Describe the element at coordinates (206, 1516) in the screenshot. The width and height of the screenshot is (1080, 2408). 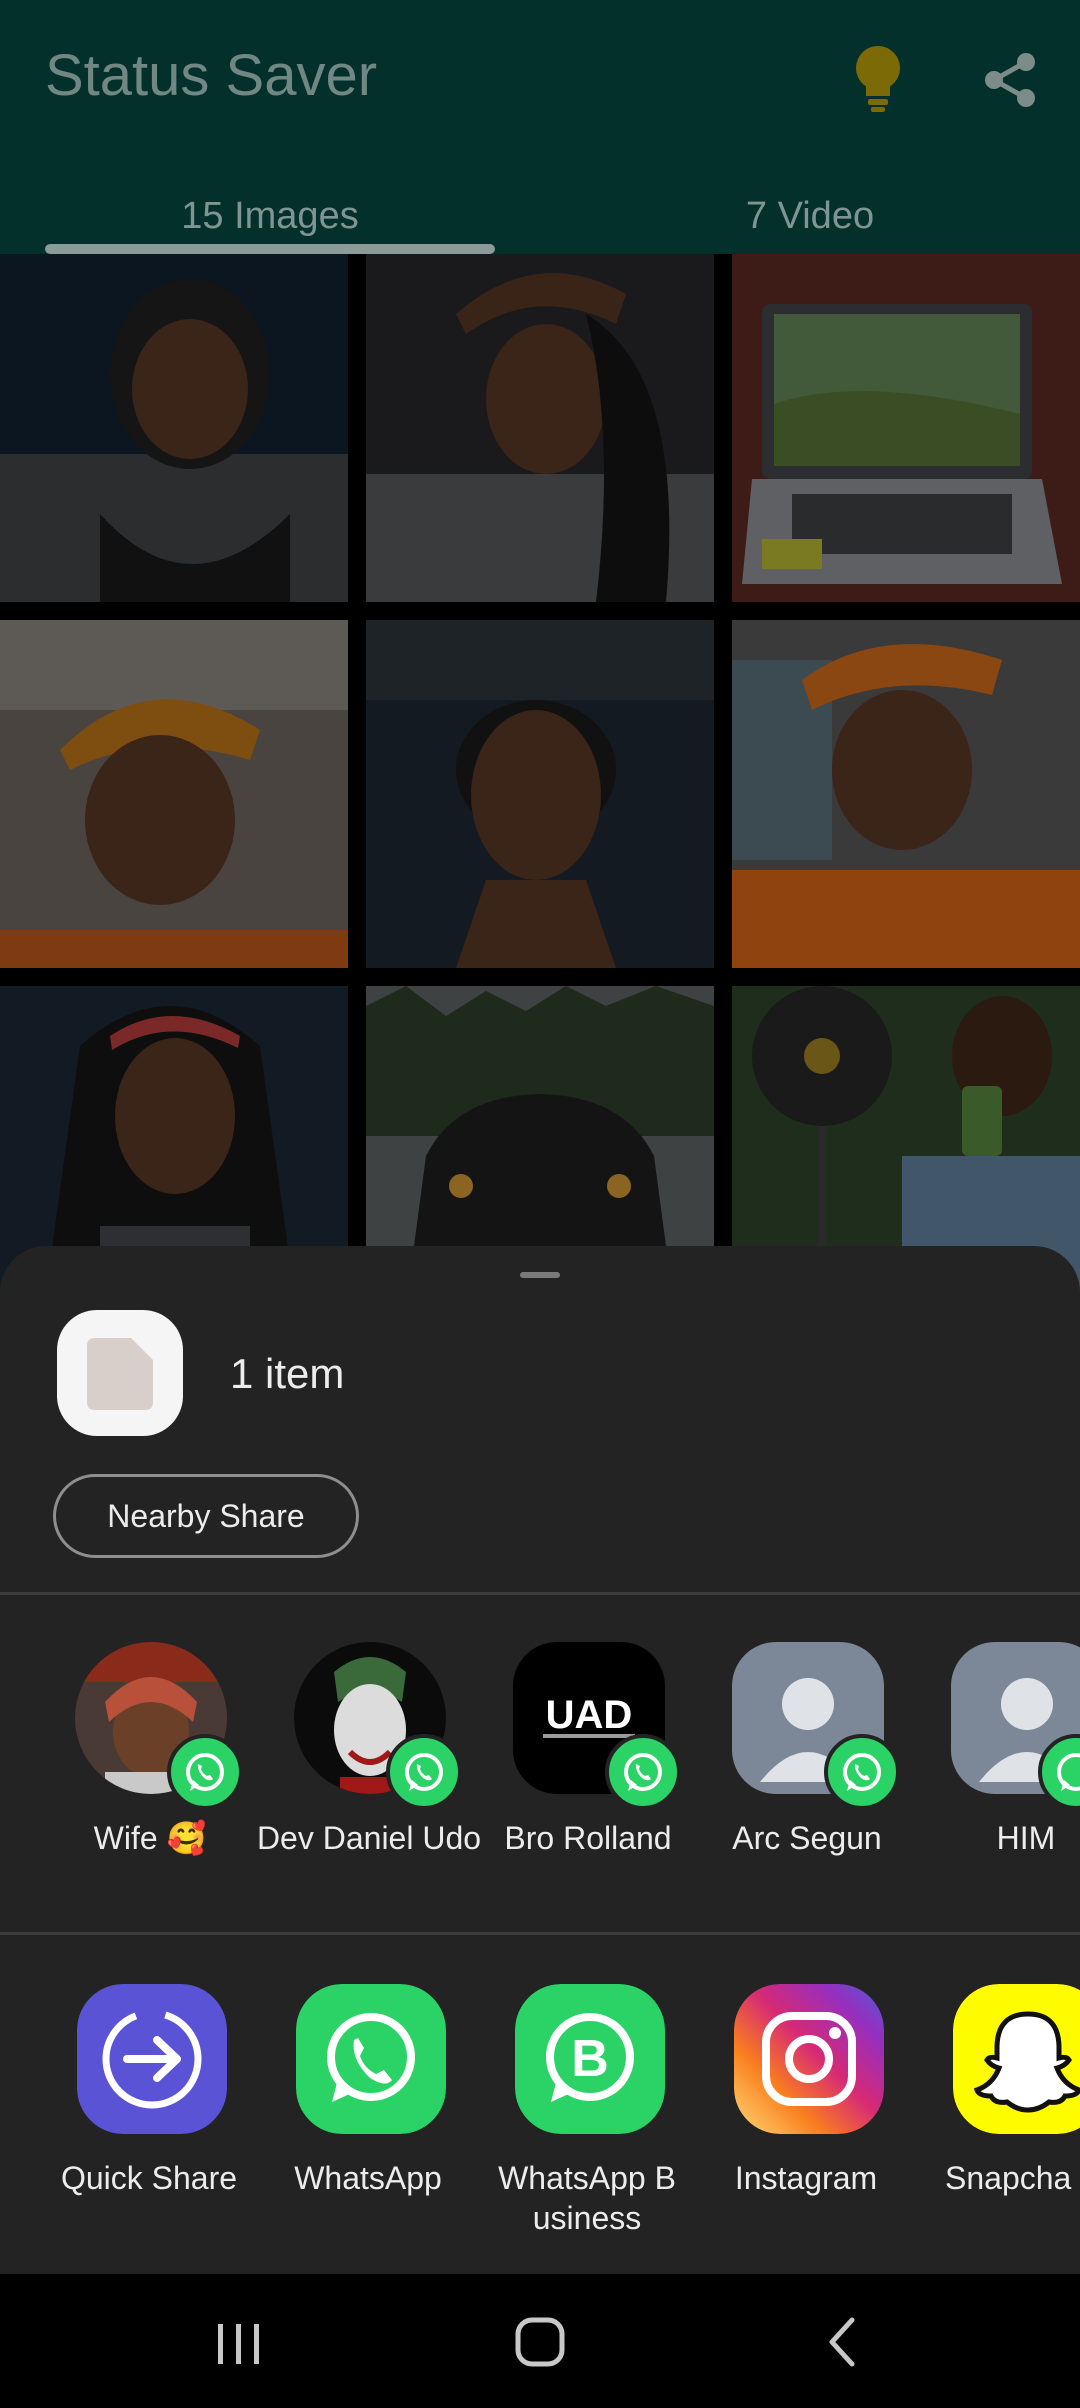
I see `nearby-share-button: Nearby Share` at that location.